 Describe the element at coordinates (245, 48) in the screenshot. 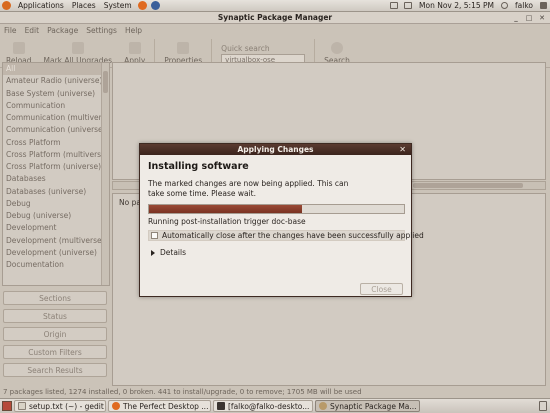

I see `quick-search-label: Quick search` at that location.